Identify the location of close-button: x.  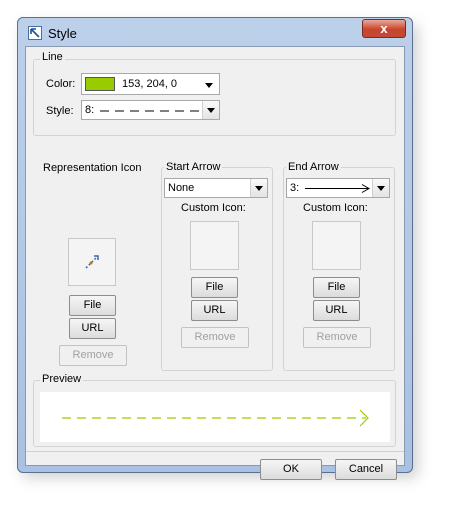
(384, 28).